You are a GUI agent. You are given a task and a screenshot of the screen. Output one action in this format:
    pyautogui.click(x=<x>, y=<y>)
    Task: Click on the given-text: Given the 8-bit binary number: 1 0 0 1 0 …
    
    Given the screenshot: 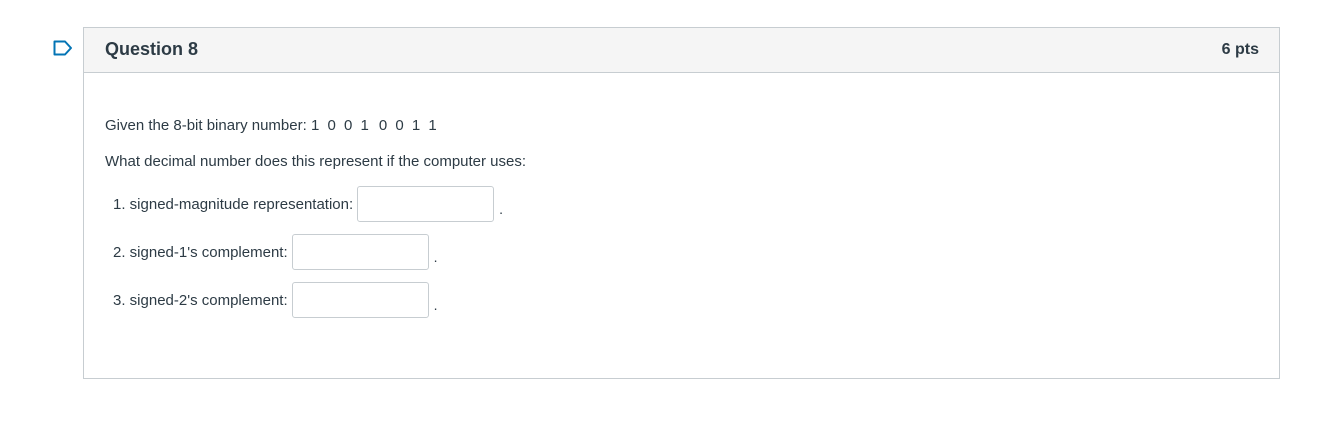 What is the action you would take?
    pyautogui.click(x=272, y=125)
    